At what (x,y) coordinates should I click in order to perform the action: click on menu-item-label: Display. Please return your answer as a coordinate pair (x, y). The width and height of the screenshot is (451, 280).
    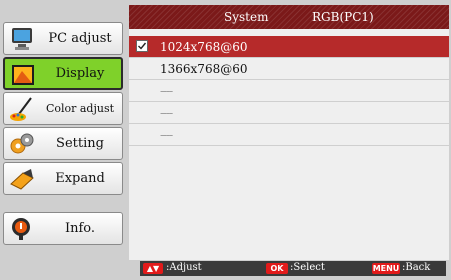
    Looking at the image, I should click on (80, 73).